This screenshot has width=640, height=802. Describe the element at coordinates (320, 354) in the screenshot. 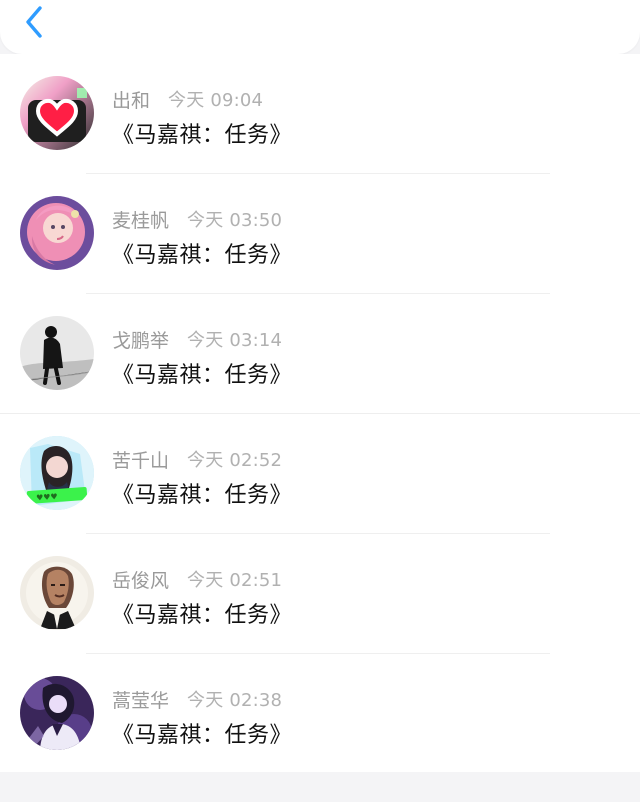

I see `message-row: 戈鹏举 今天 03:14 《马嘉祺：任务》` at that location.